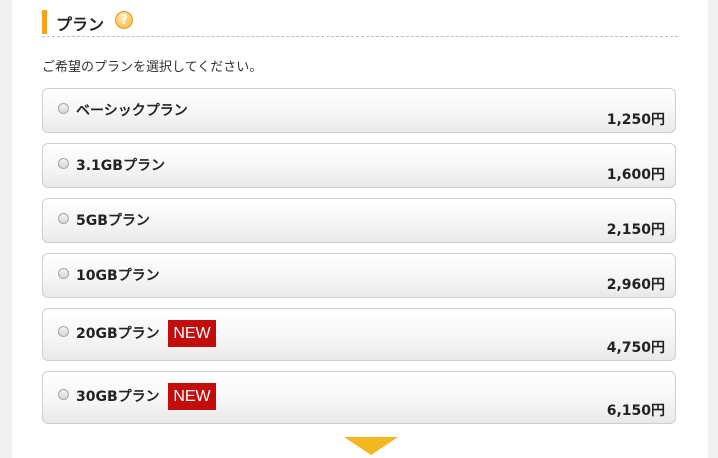 This screenshot has width=718, height=458. Describe the element at coordinates (359, 220) in the screenshot. I see `plan-option-5gb: 5GBプラン 2,150円` at that location.